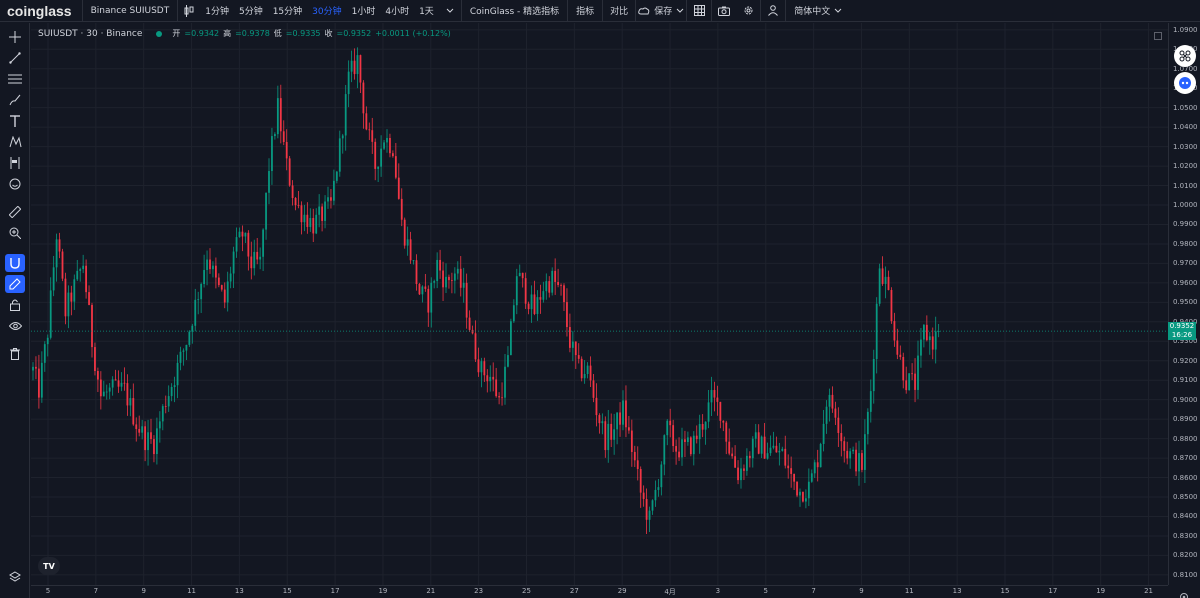 This screenshot has height=598, width=1200. Describe the element at coordinates (585, 11) in the screenshot. I see `indicators-button: 指标` at that location.